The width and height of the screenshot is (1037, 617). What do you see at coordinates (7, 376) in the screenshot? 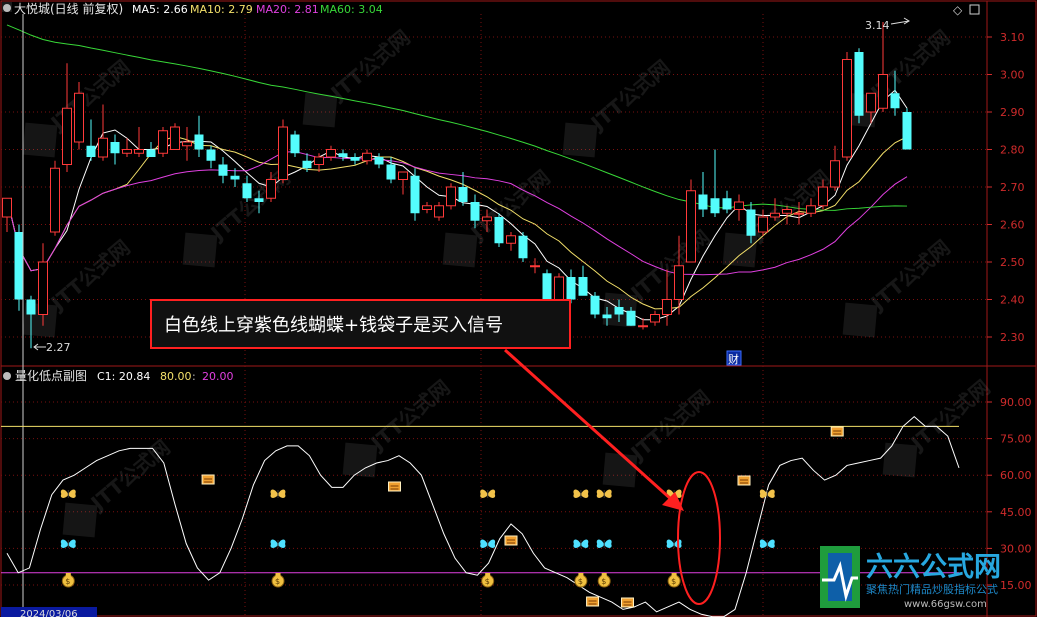
I see `sub-collapse-icon` at bounding box center [7, 376].